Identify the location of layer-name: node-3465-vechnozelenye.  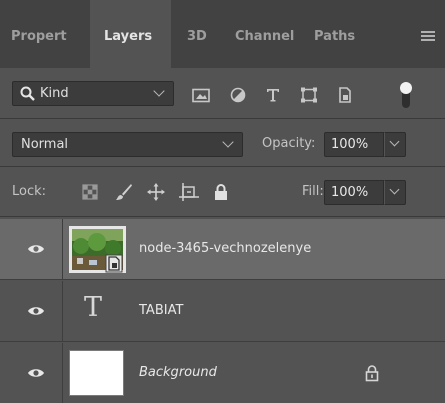
(225, 248).